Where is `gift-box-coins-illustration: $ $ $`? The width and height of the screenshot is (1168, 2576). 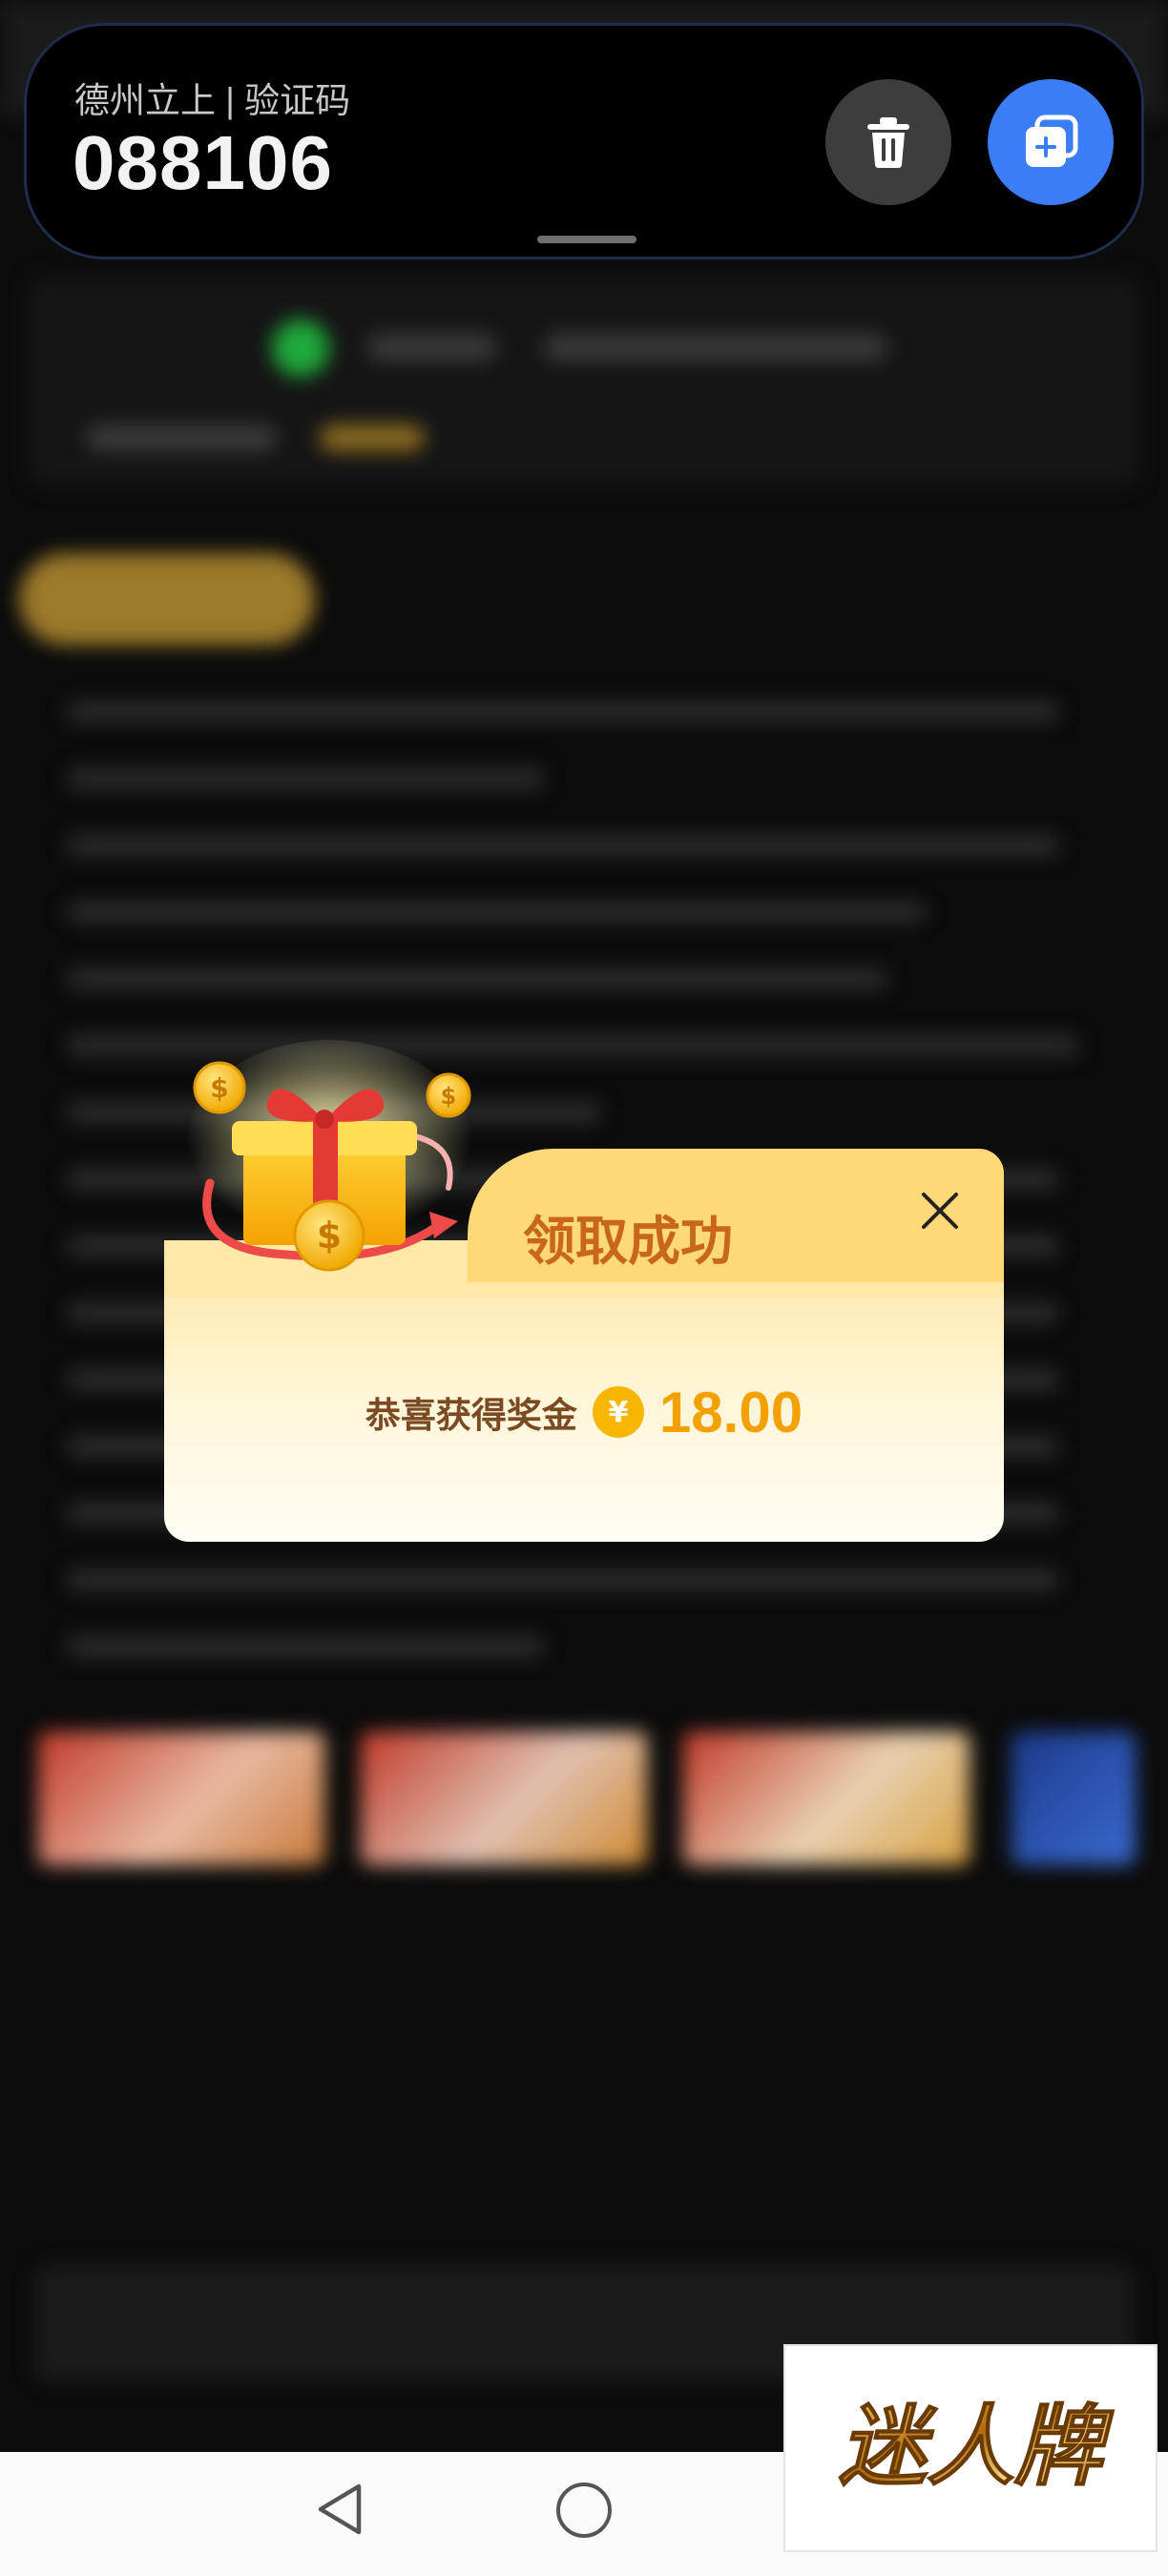 gift-box-coins-illustration: $ $ $ is located at coordinates (329, 1156).